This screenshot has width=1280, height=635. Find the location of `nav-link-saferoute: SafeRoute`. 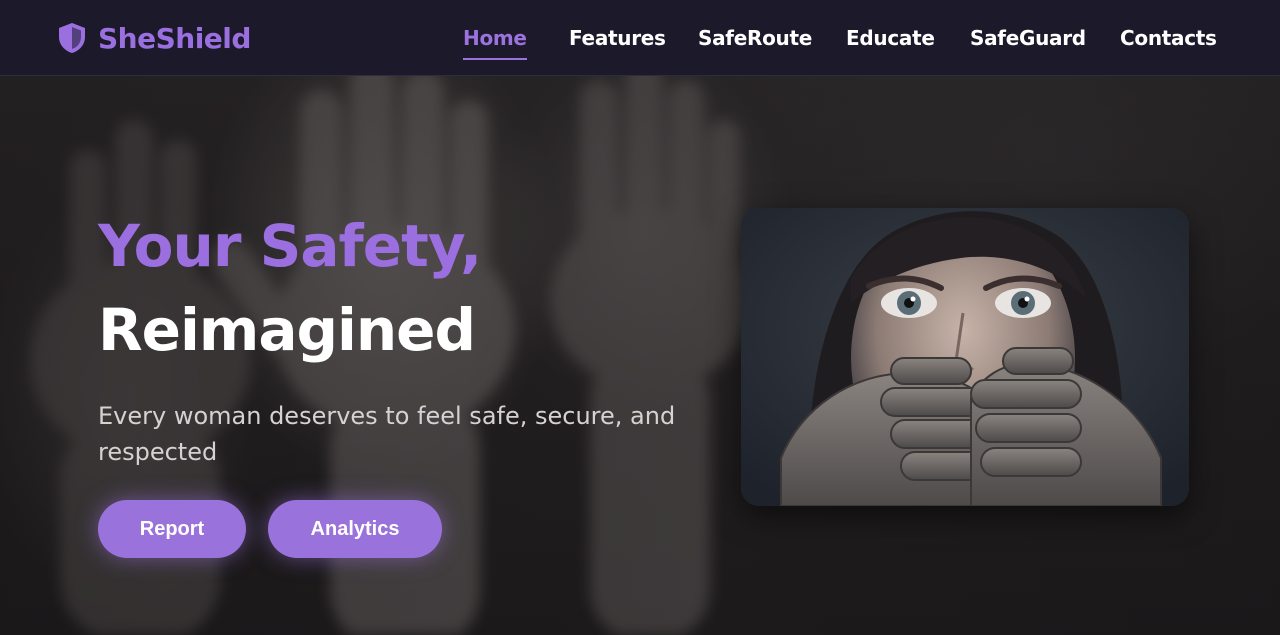

nav-link-saferoute: SafeRoute is located at coordinates (755, 40).